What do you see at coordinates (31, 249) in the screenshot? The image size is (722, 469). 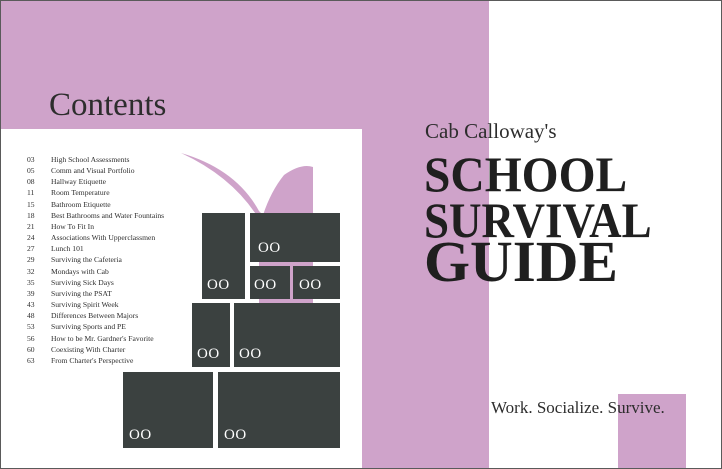 I see `toc-page-number: 27` at bounding box center [31, 249].